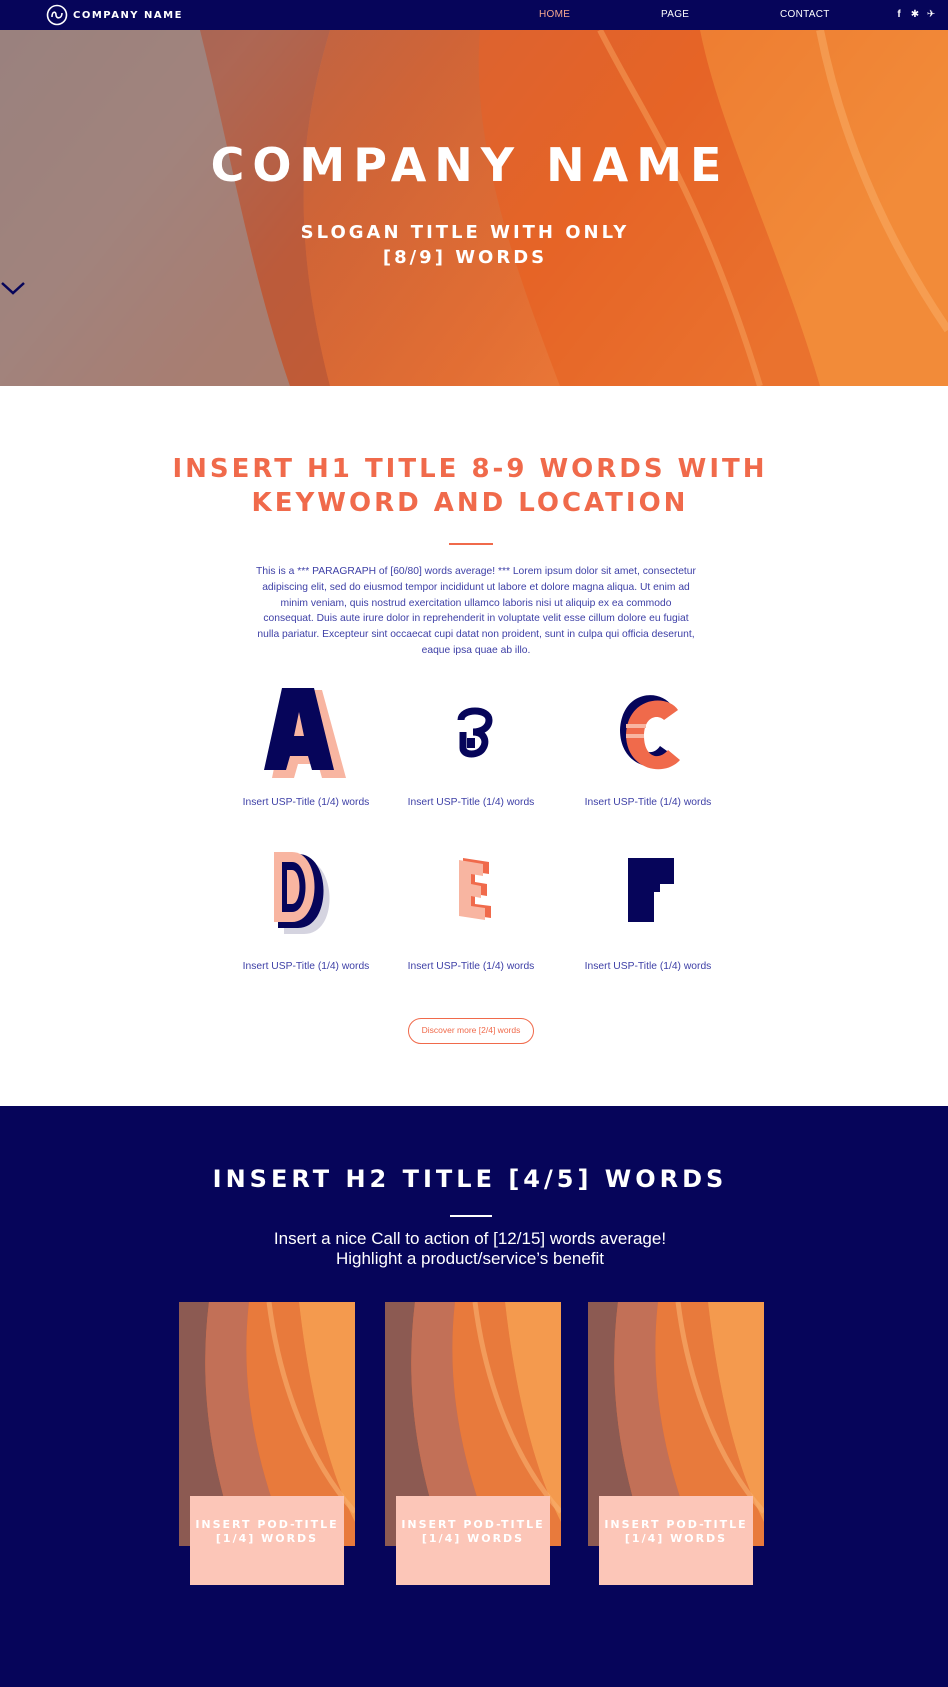  Describe the element at coordinates (302, 893) in the screenshot. I see `letter-d-icon` at that location.